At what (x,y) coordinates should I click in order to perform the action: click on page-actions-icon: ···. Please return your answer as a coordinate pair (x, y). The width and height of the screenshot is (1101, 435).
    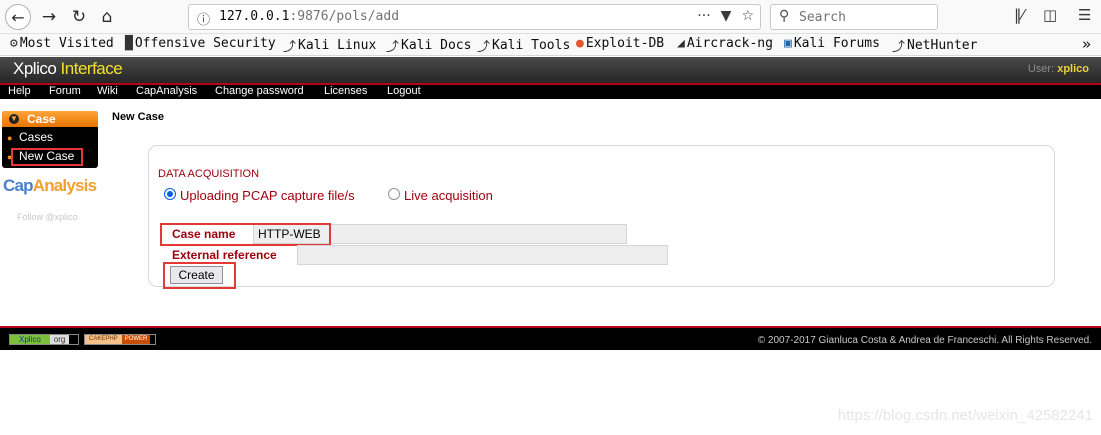
    Looking at the image, I should click on (703, 16).